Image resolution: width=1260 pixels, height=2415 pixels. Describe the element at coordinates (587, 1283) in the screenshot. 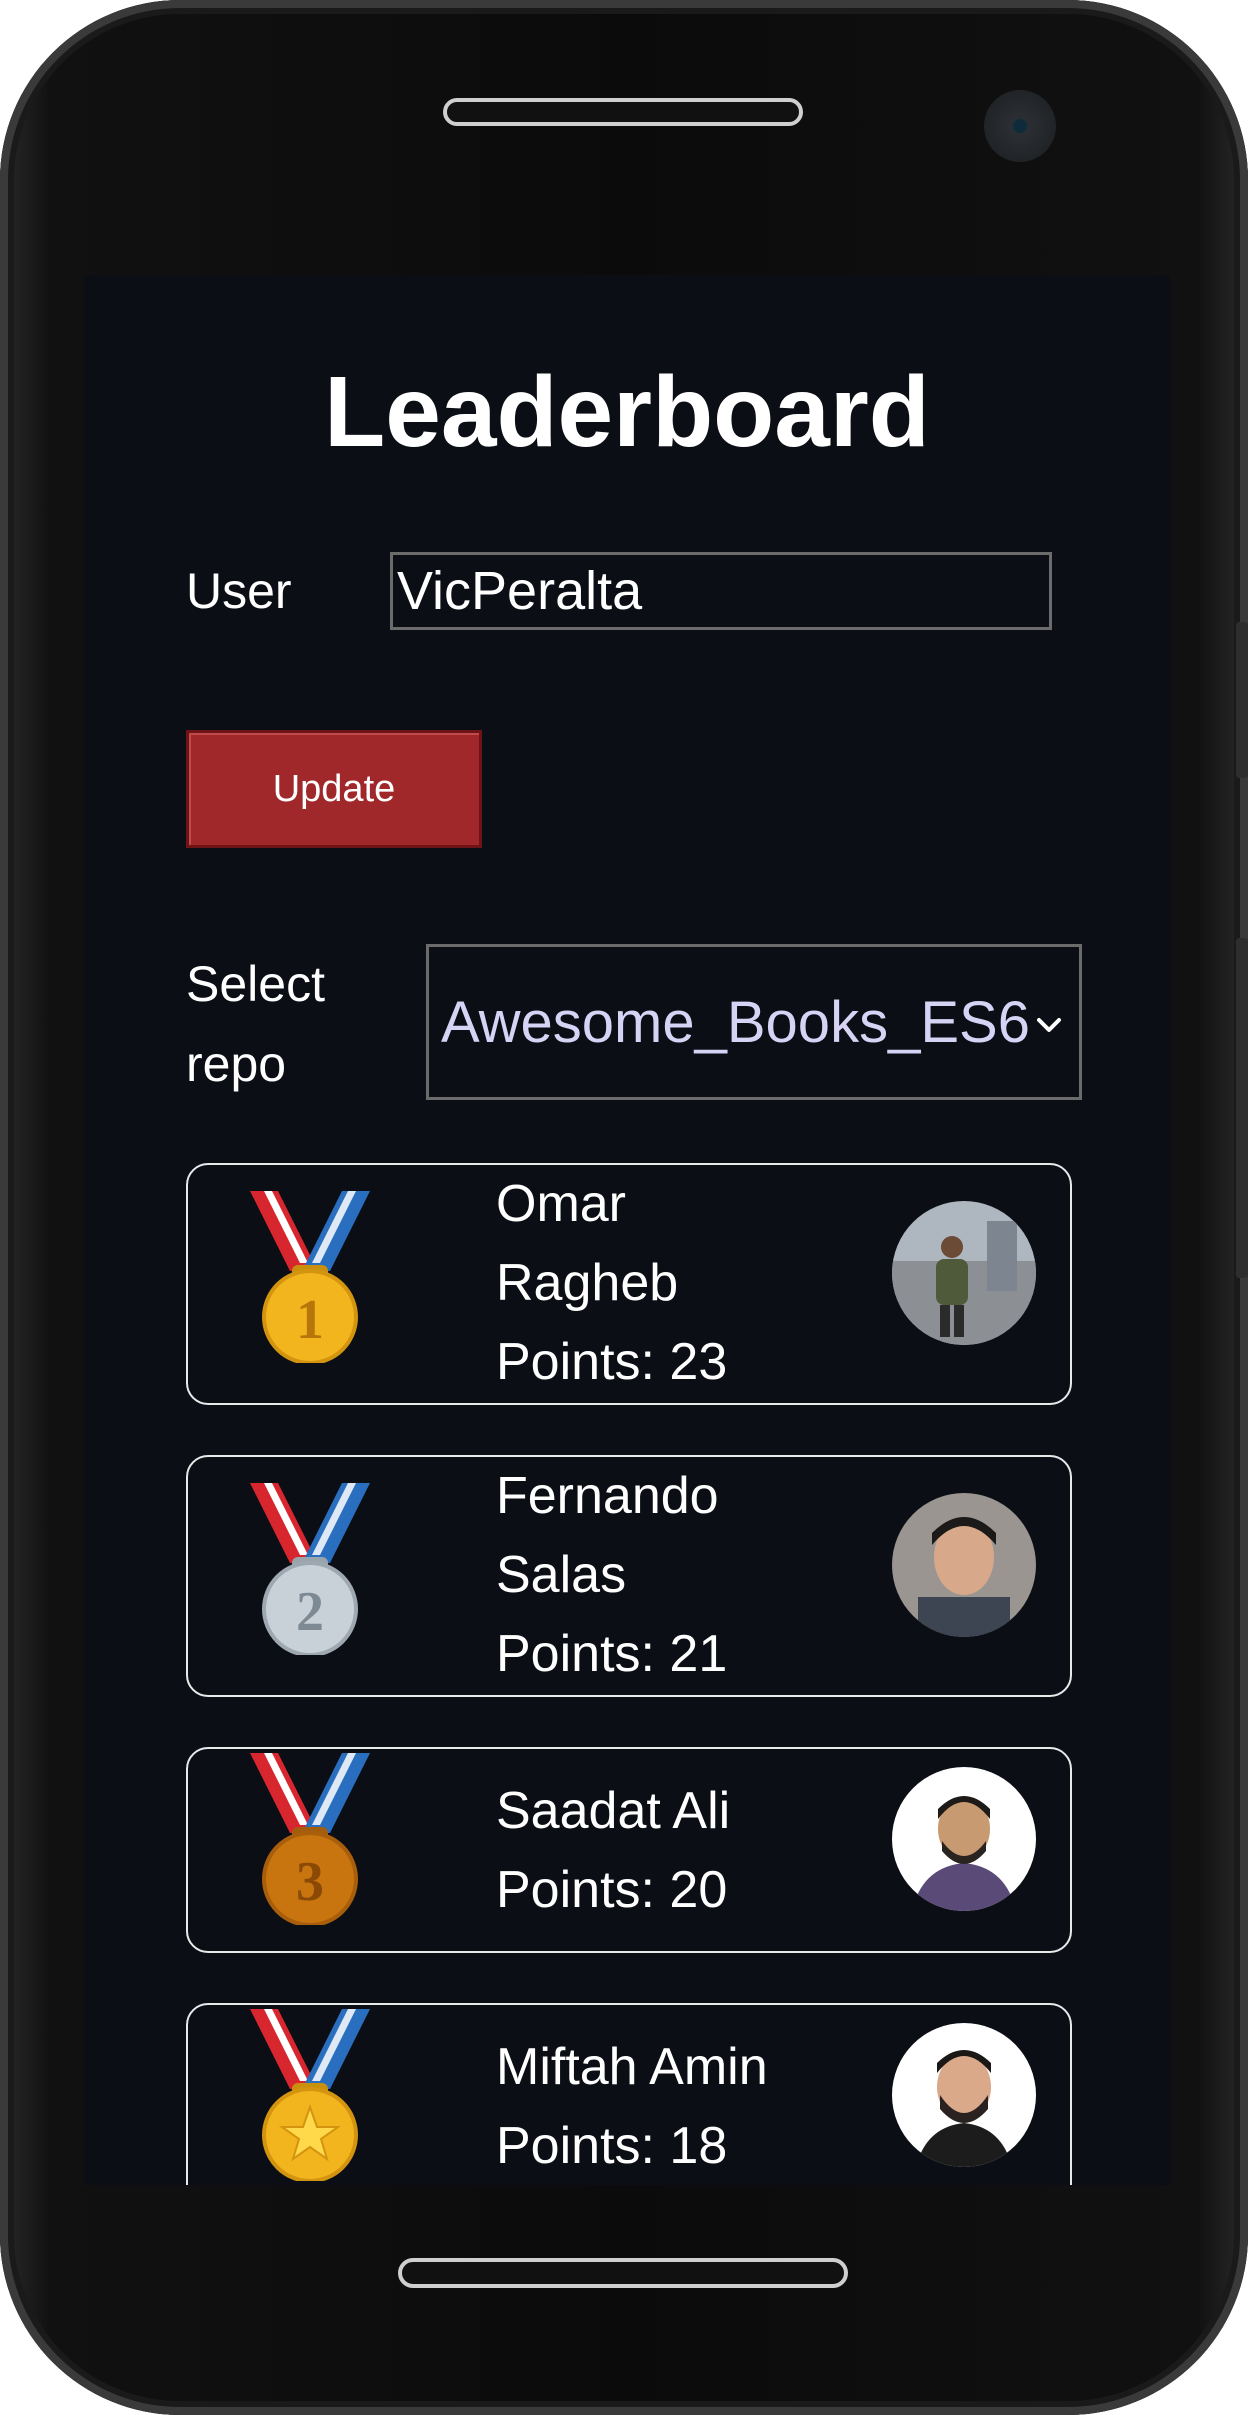

I see `player-name-line2: Ragheb` at that location.